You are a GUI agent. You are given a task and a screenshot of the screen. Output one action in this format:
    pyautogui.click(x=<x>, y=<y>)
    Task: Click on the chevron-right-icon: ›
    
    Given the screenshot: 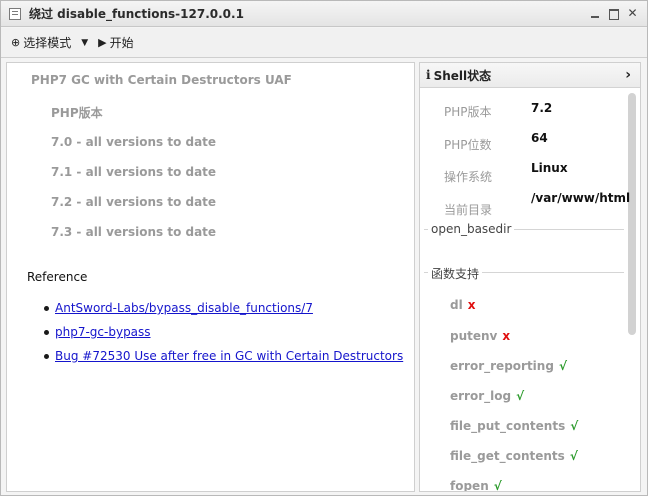 What is the action you would take?
    pyautogui.click(x=628, y=75)
    